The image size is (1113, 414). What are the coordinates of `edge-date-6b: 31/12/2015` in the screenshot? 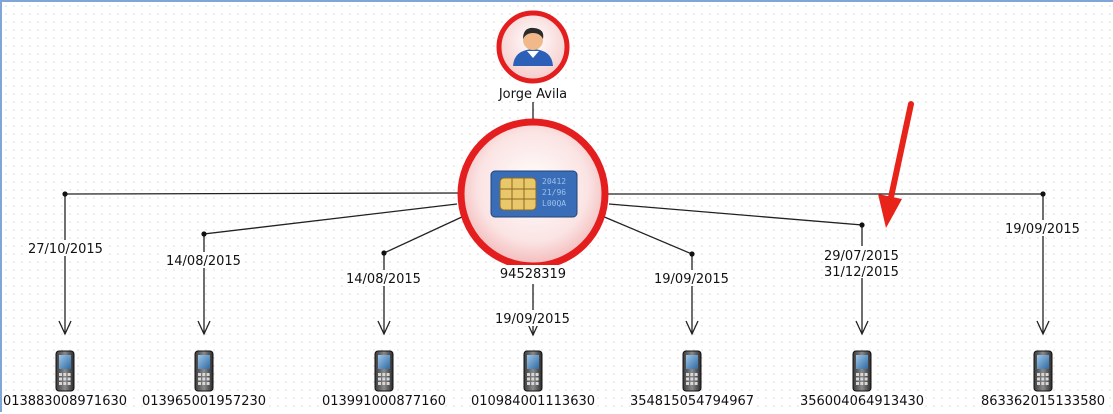 It's located at (861, 272).